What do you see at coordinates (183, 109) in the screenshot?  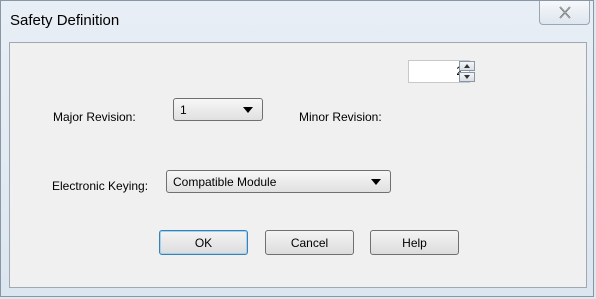 I see `major-revision-value: 1` at bounding box center [183, 109].